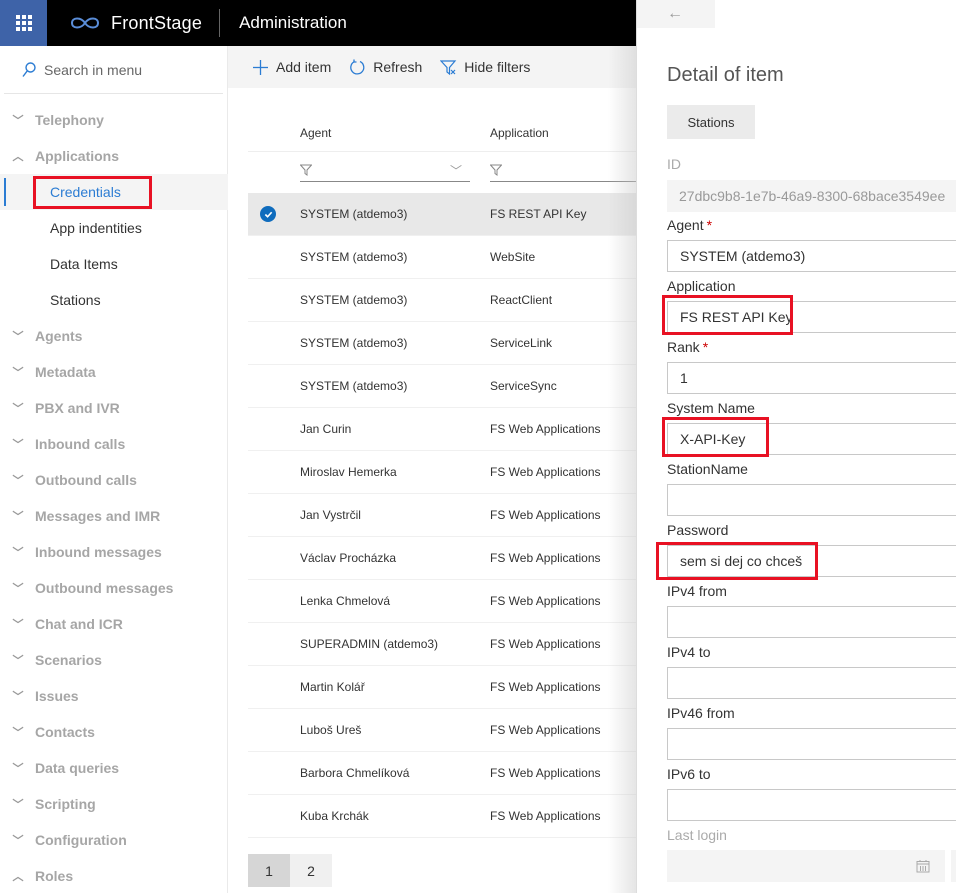 The image size is (956, 893). What do you see at coordinates (311, 870) in the screenshot?
I see `page-button-2: 2` at bounding box center [311, 870].